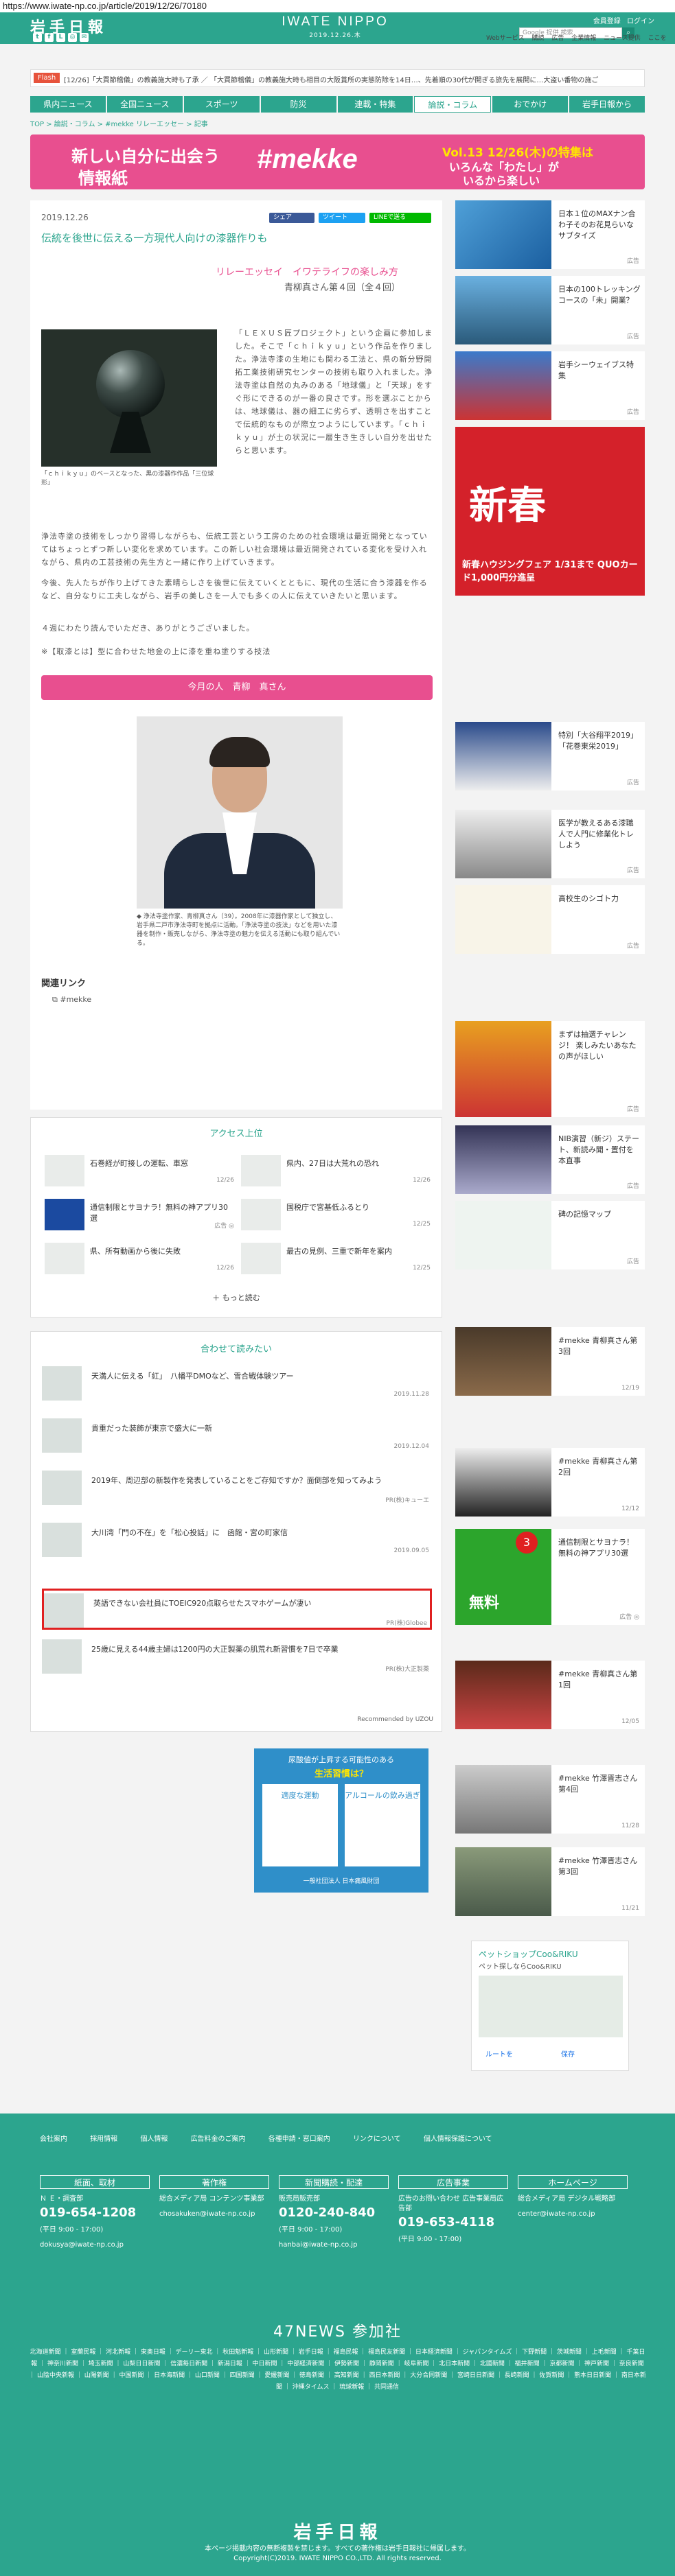 Image resolution: width=675 pixels, height=2576 pixels. I want to click on utility-link: ここを, so click(657, 38).